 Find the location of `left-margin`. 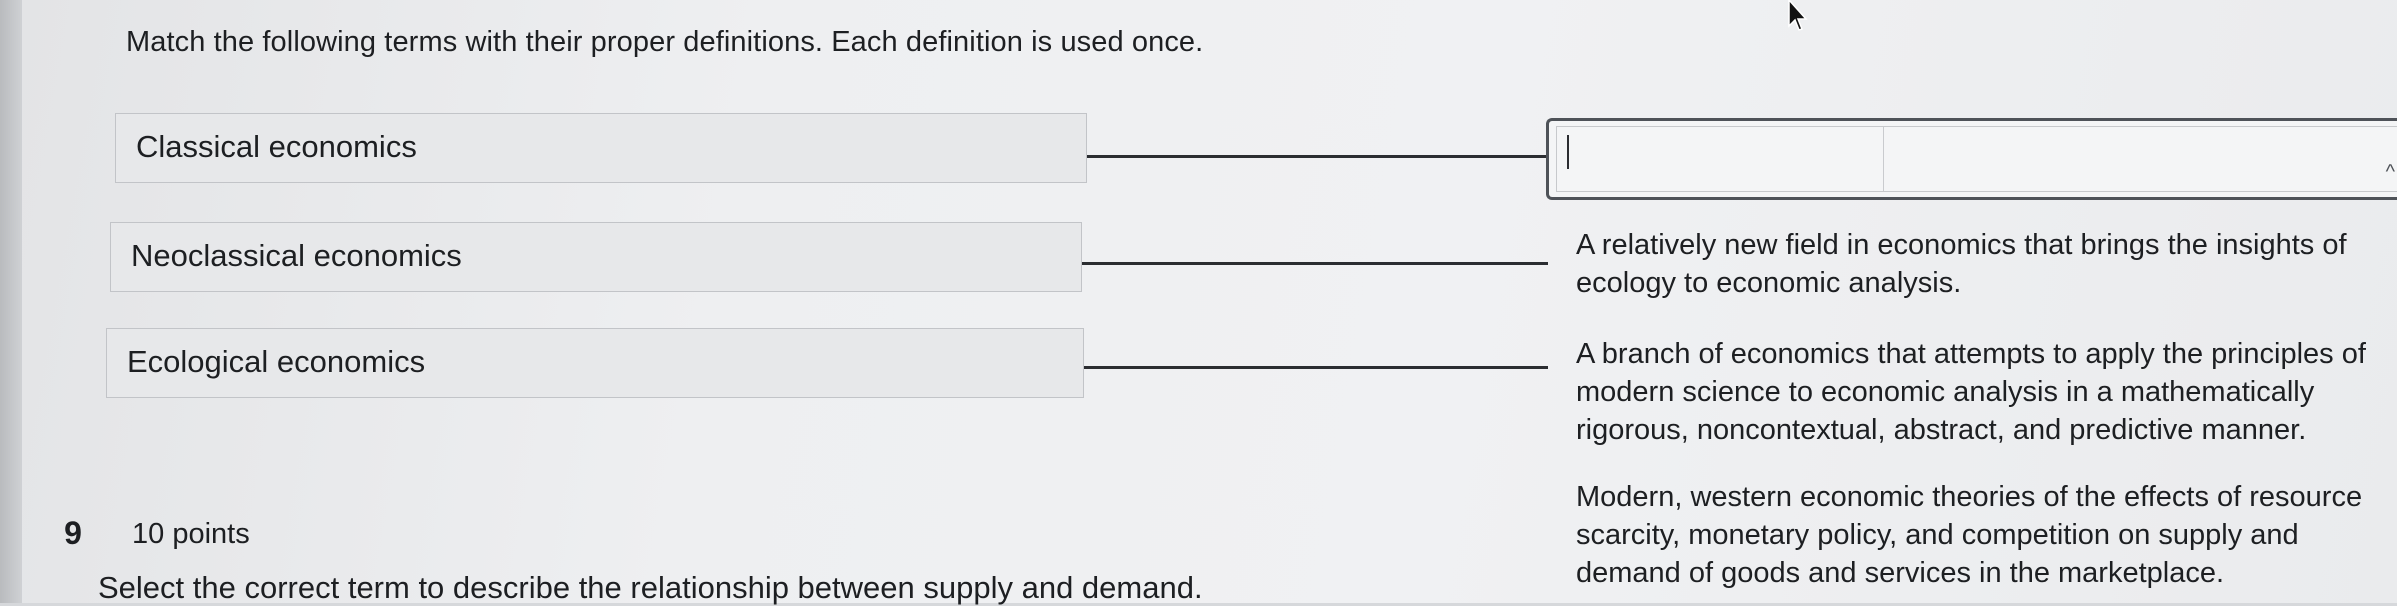

left-margin is located at coordinates (11, 301).